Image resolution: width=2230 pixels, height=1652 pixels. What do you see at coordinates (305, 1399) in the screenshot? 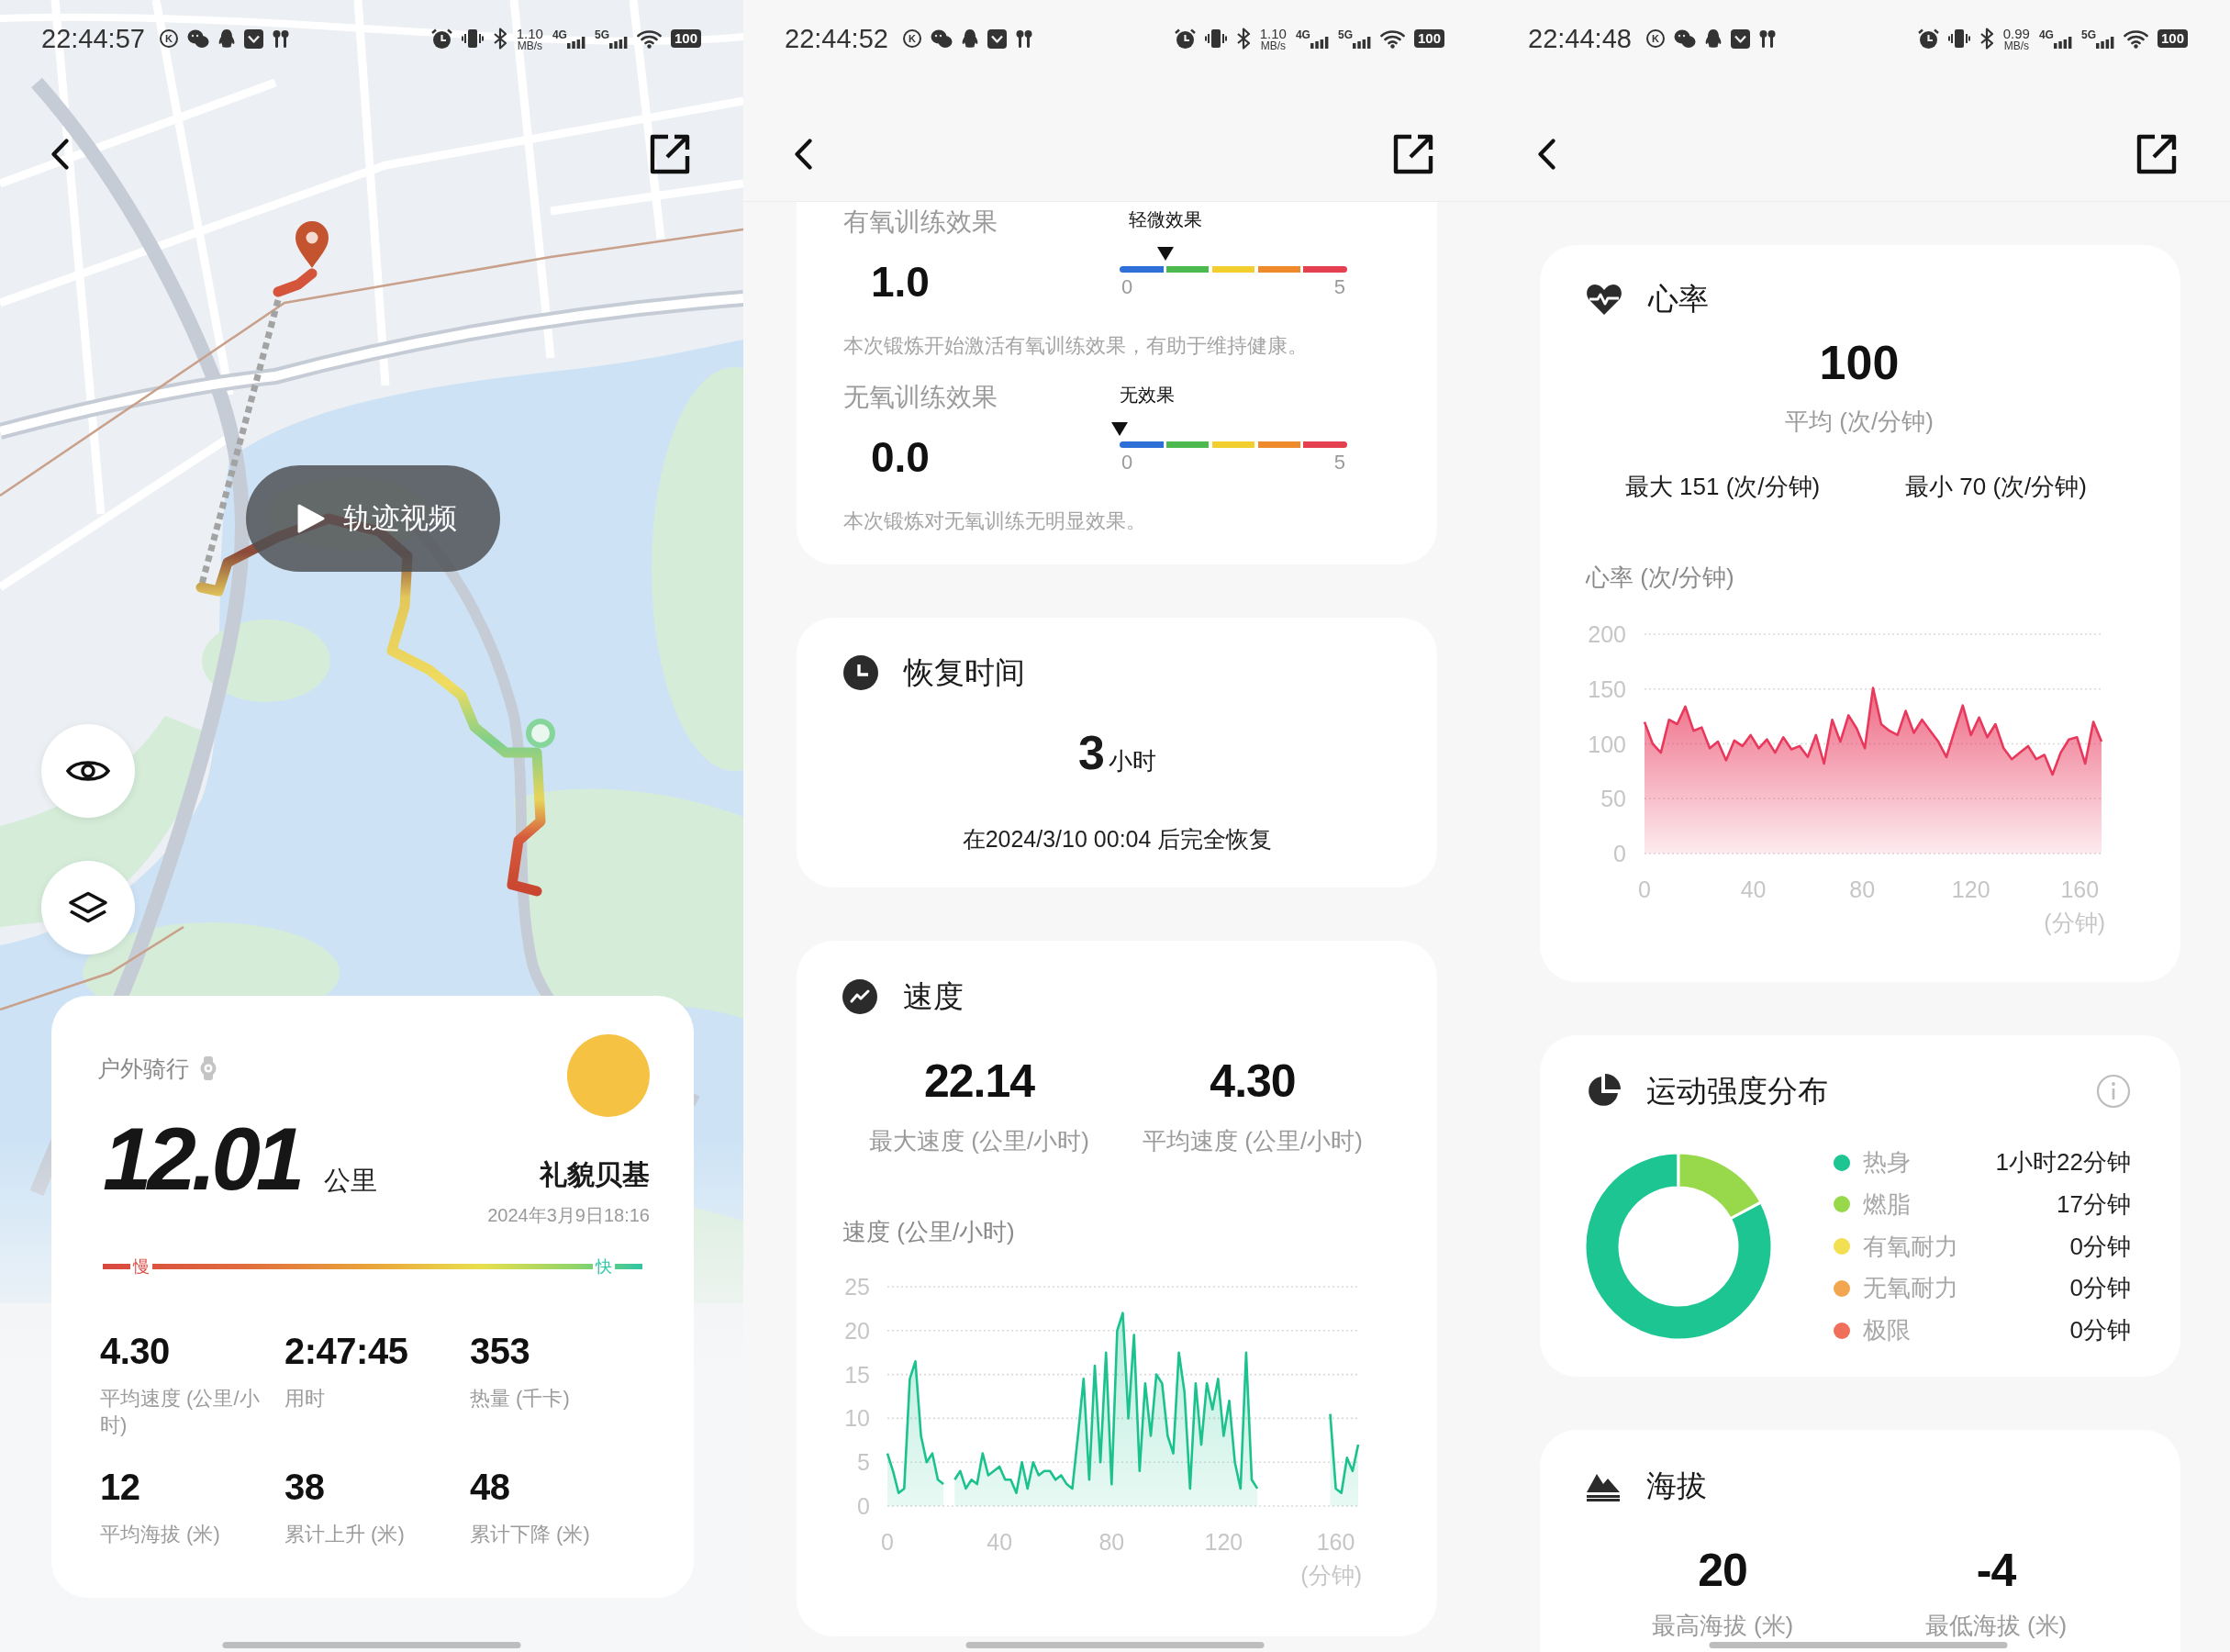
I see `stat-label: 用时` at bounding box center [305, 1399].